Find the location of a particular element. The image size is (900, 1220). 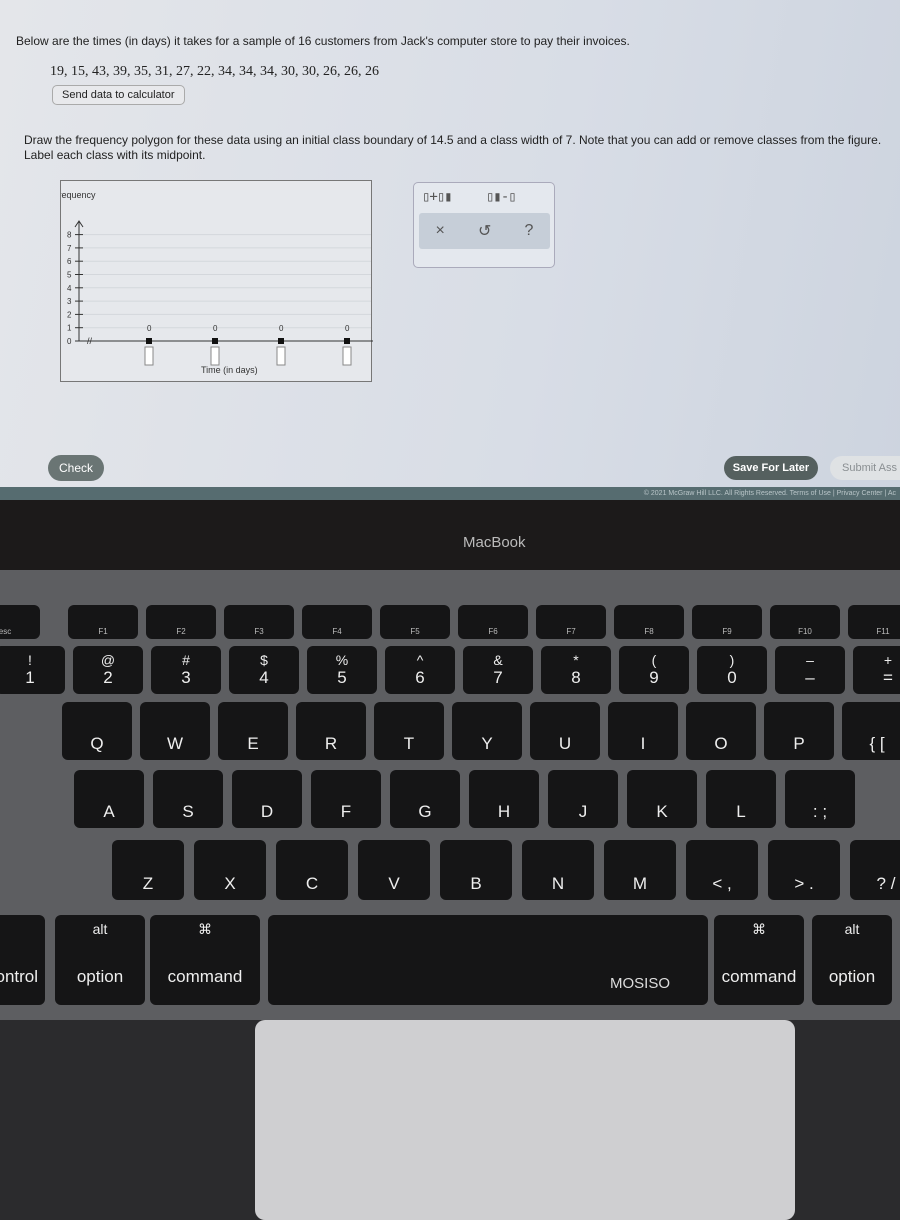

key-v: V is located at coordinates (394, 870).